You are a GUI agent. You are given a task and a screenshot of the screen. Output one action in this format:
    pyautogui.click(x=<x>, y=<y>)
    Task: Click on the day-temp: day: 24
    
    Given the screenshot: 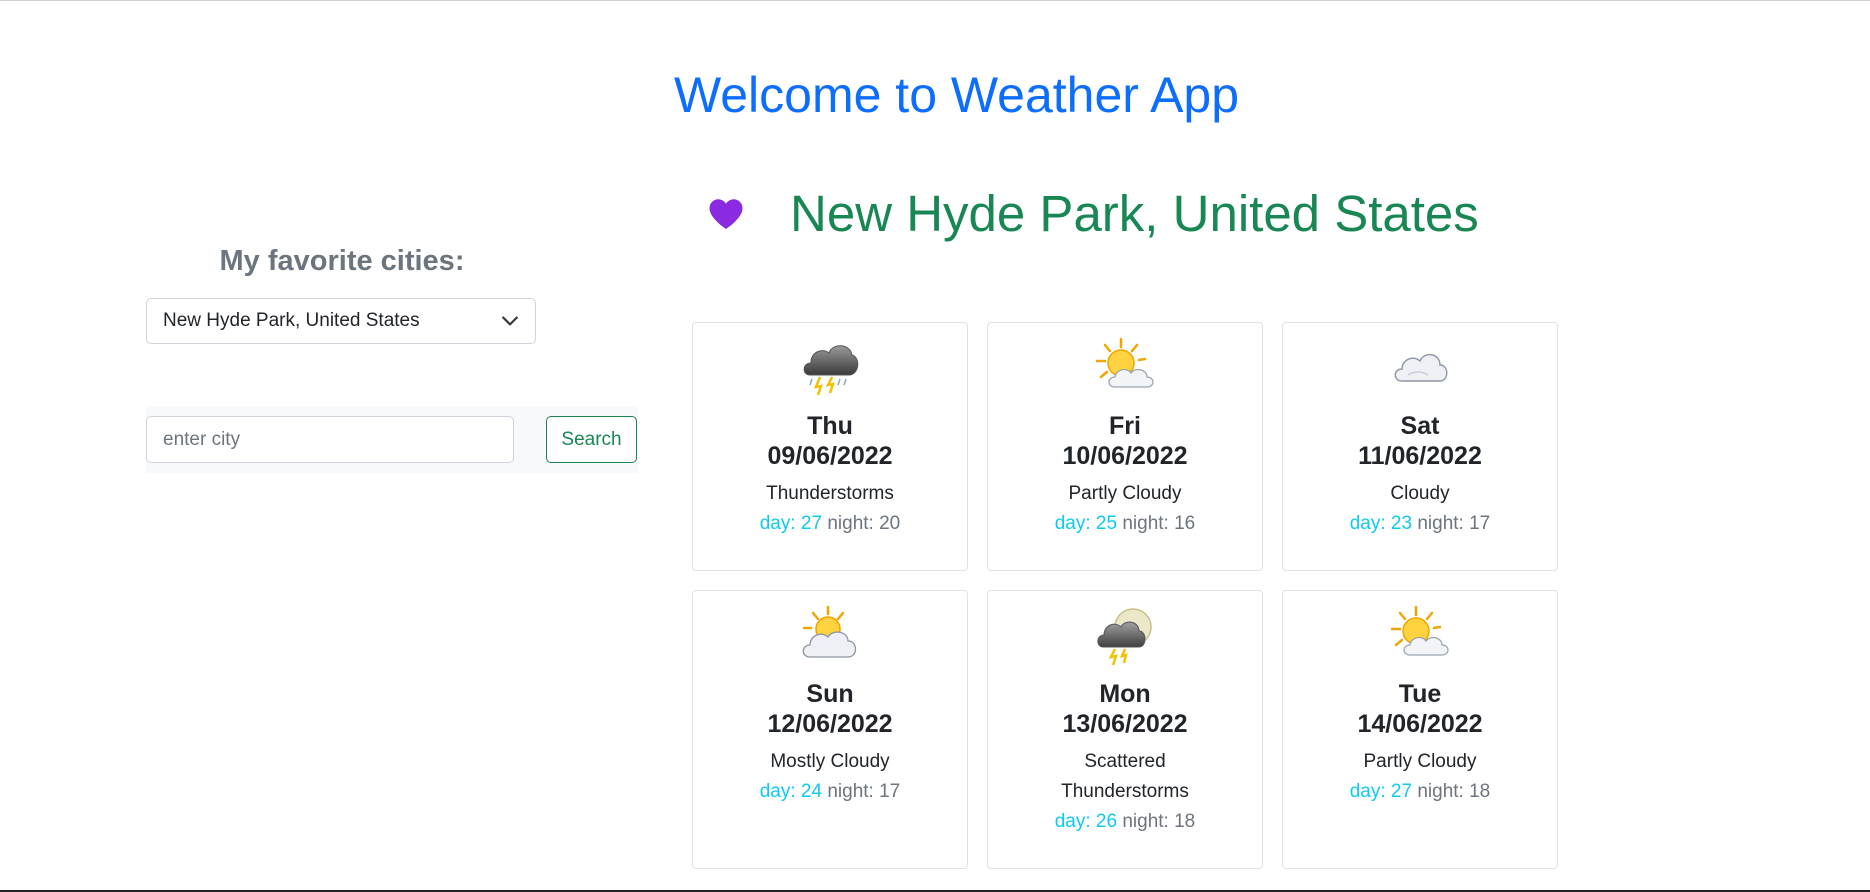 What is the action you would take?
    pyautogui.click(x=791, y=791)
    